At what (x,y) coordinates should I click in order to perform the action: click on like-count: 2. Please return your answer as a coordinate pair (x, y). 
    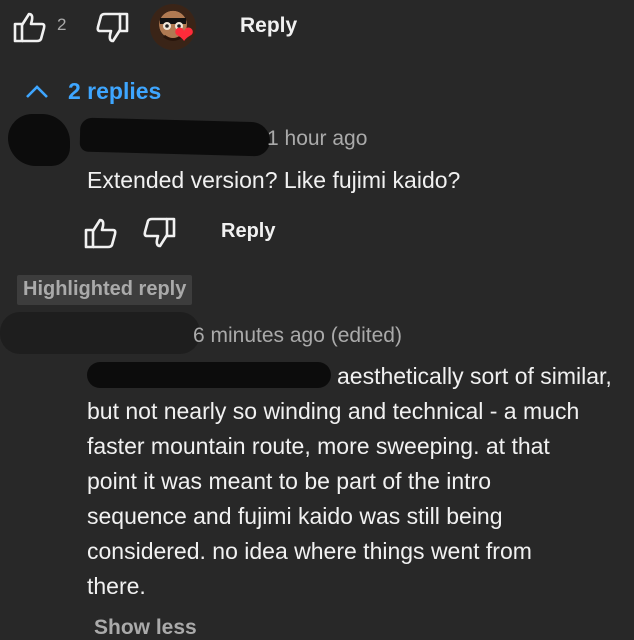
    Looking at the image, I should click on (62, 24).